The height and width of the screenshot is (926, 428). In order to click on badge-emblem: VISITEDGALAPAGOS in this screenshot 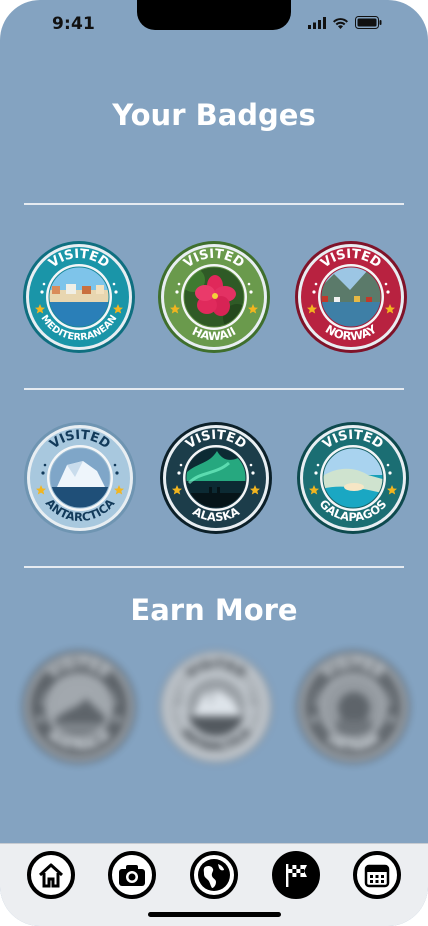, I will do `click(353, 478)`.